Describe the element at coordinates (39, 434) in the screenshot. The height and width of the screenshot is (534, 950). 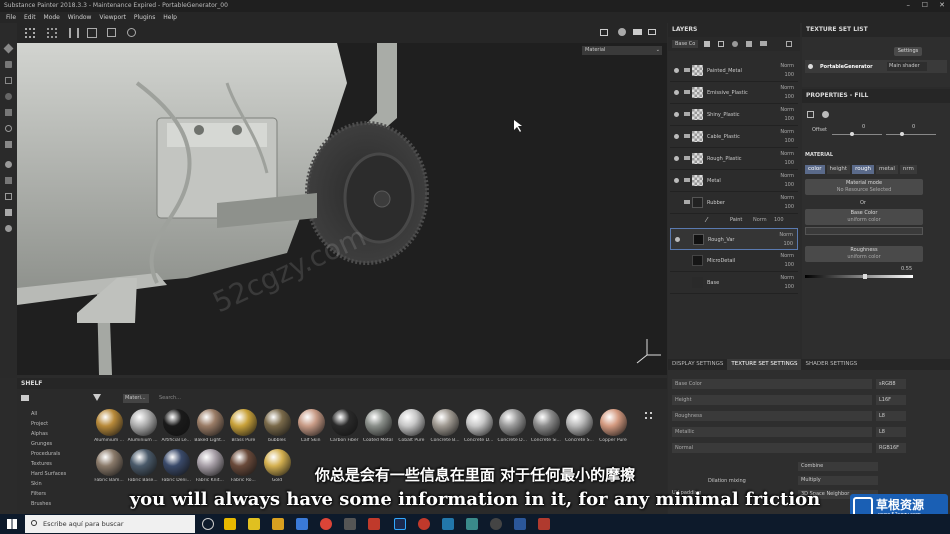
I see `shelf-category: Alphas` at that location.